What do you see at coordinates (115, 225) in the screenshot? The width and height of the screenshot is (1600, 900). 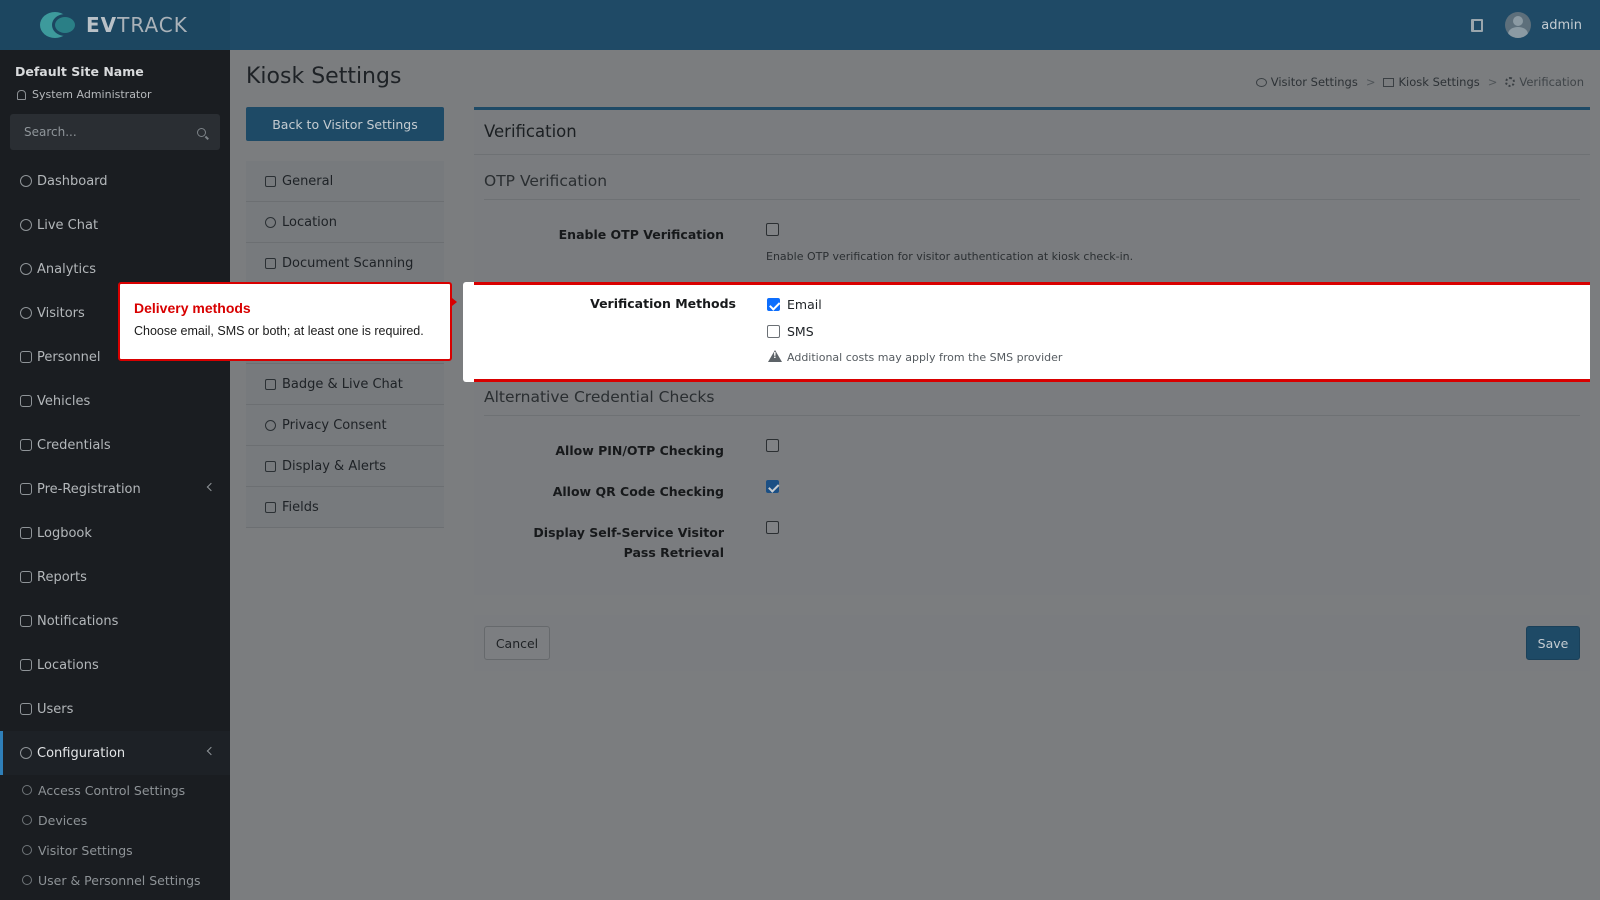 I see `sidebar-item-live-chat: Live Chat` at bounding box center [115, 225].